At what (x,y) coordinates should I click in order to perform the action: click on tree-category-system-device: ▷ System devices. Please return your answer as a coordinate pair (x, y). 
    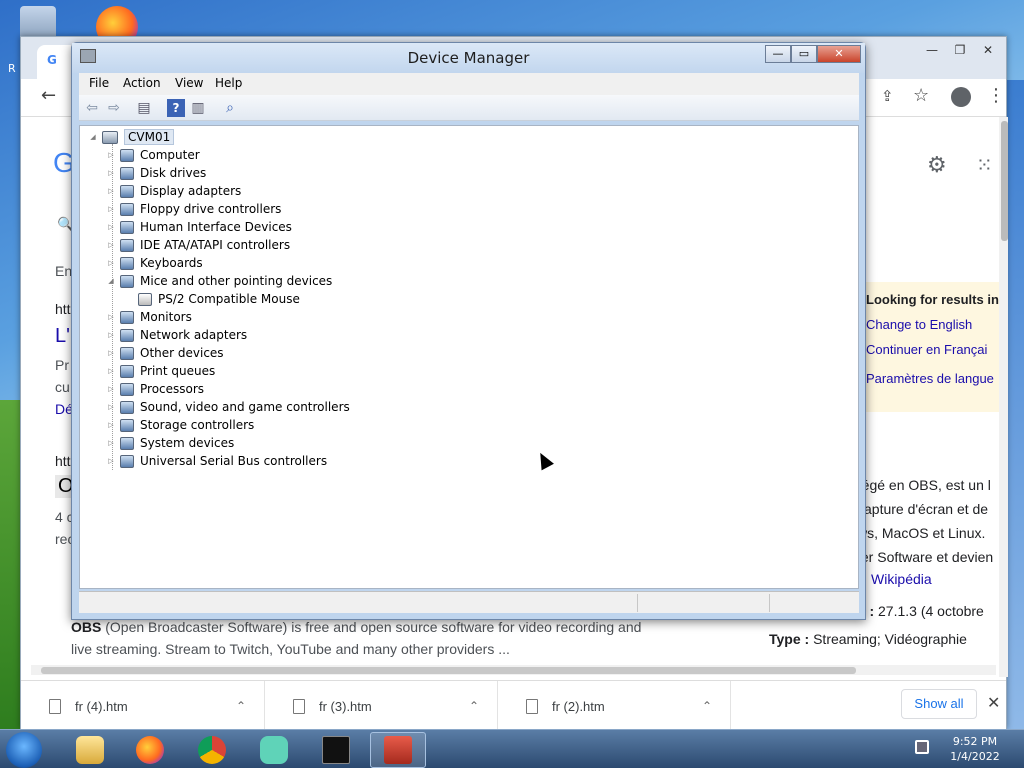
    Looking at the image, I should click on (170, 443).